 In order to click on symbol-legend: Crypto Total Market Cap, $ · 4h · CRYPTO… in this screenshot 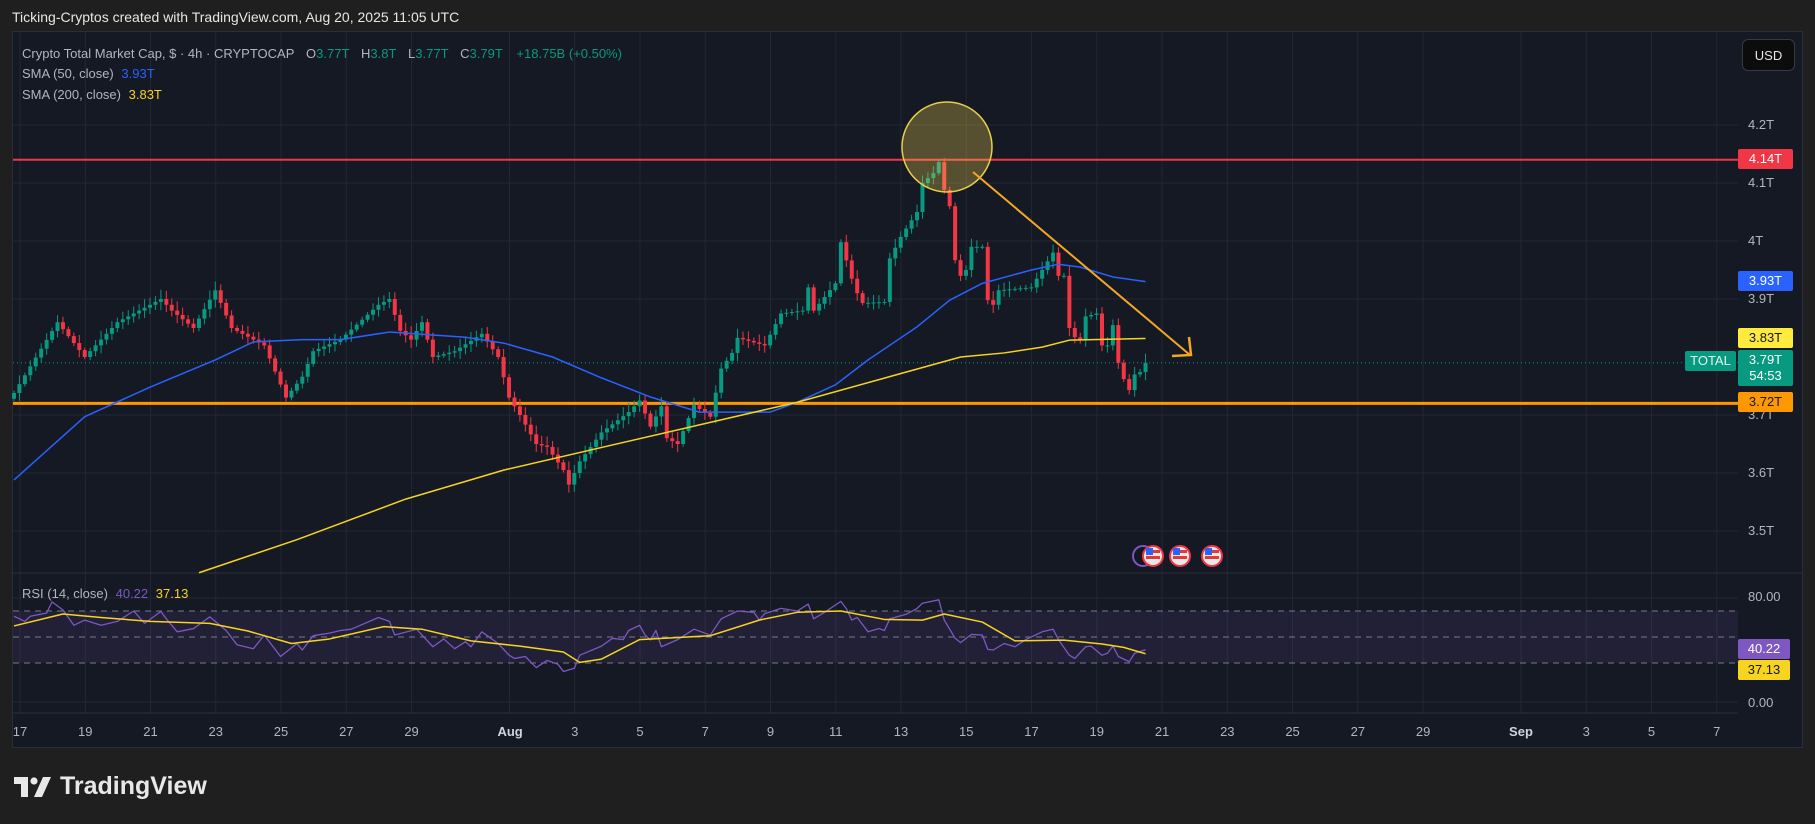, I will do `click(324, 53)`.